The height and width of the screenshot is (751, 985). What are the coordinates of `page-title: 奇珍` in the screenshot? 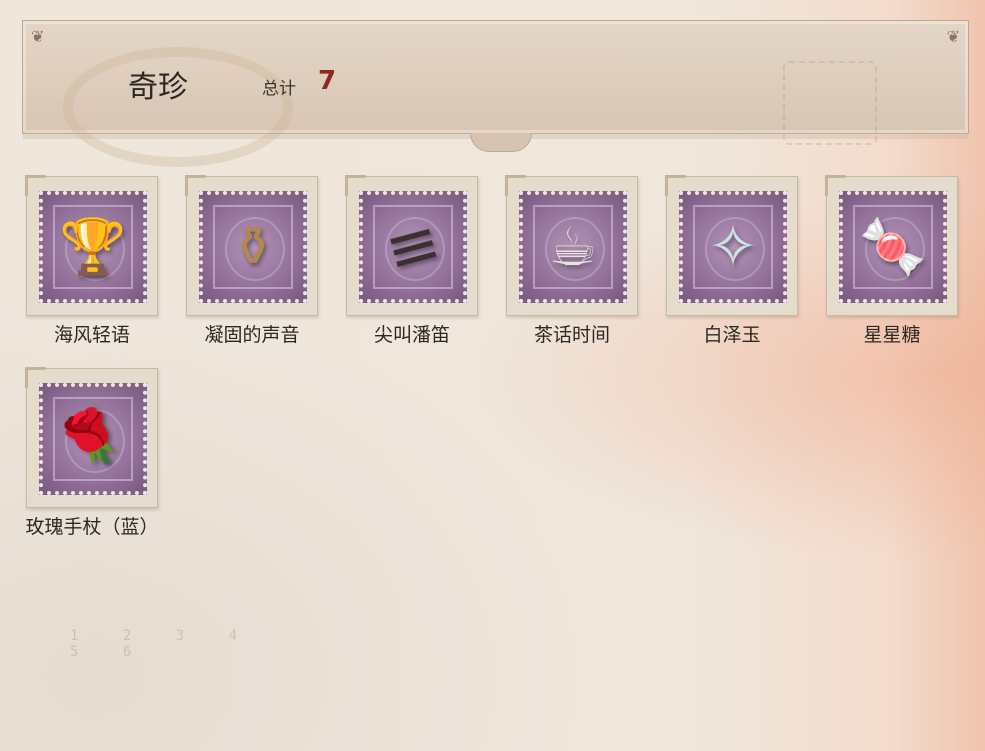 It's located at (158, 87).